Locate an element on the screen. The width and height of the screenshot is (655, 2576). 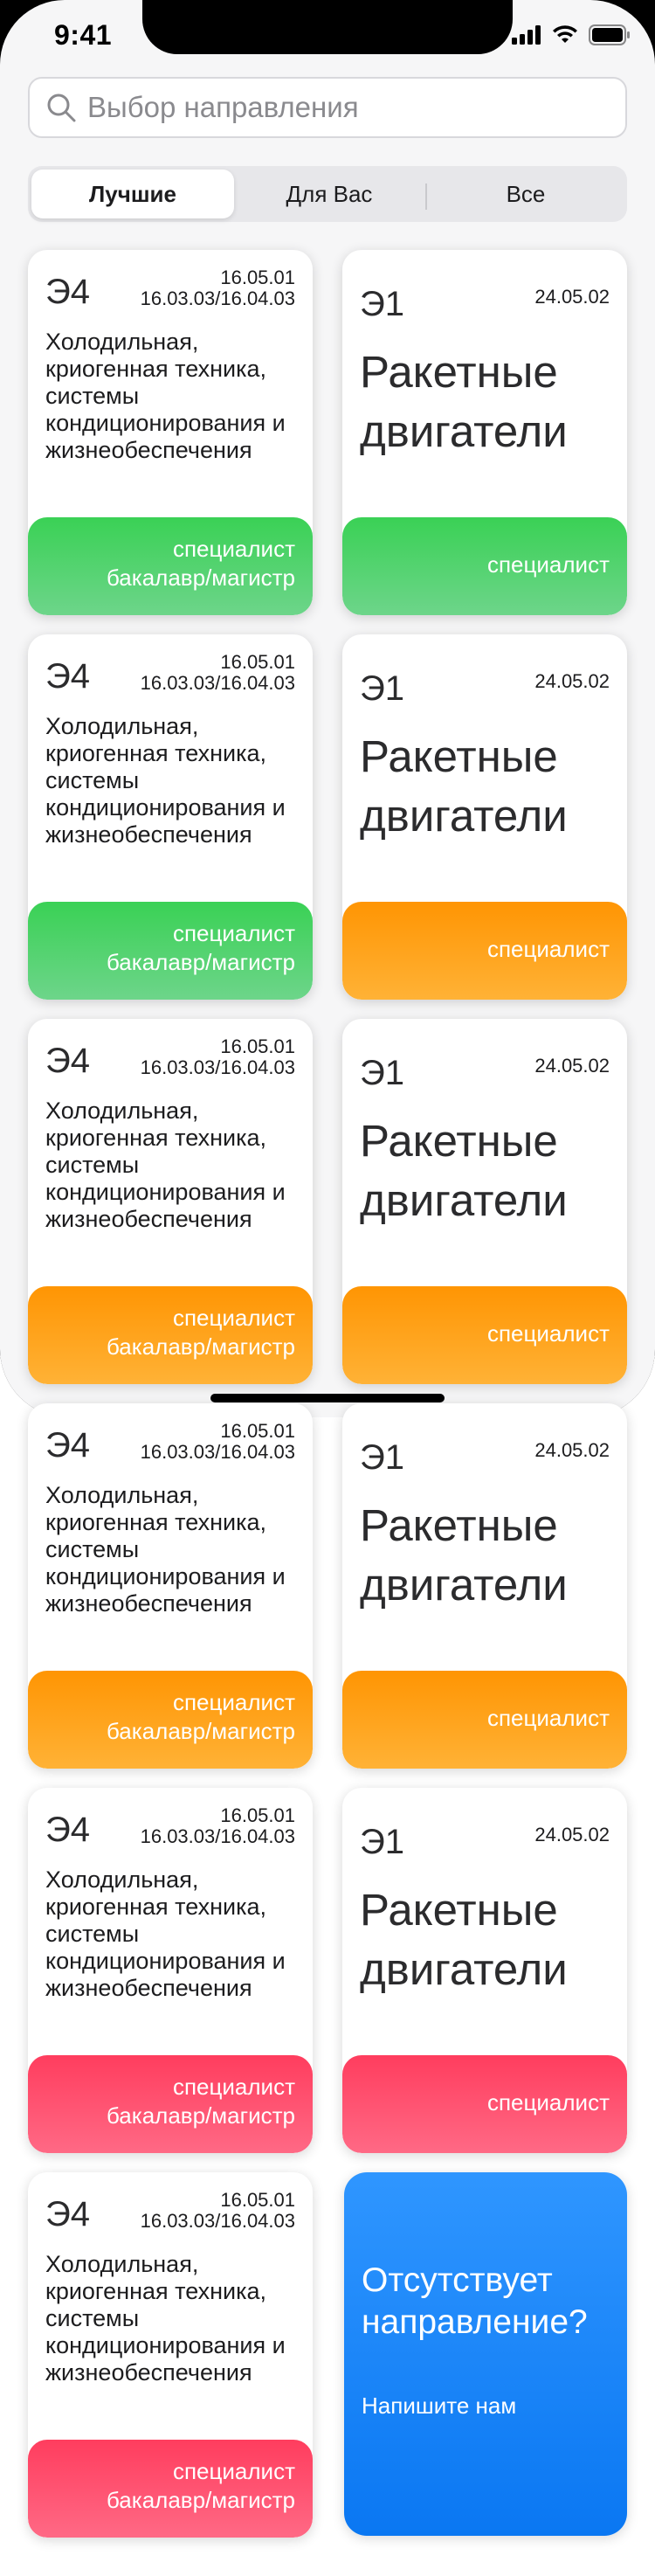
status-icons is located at coordinates (571, 34).